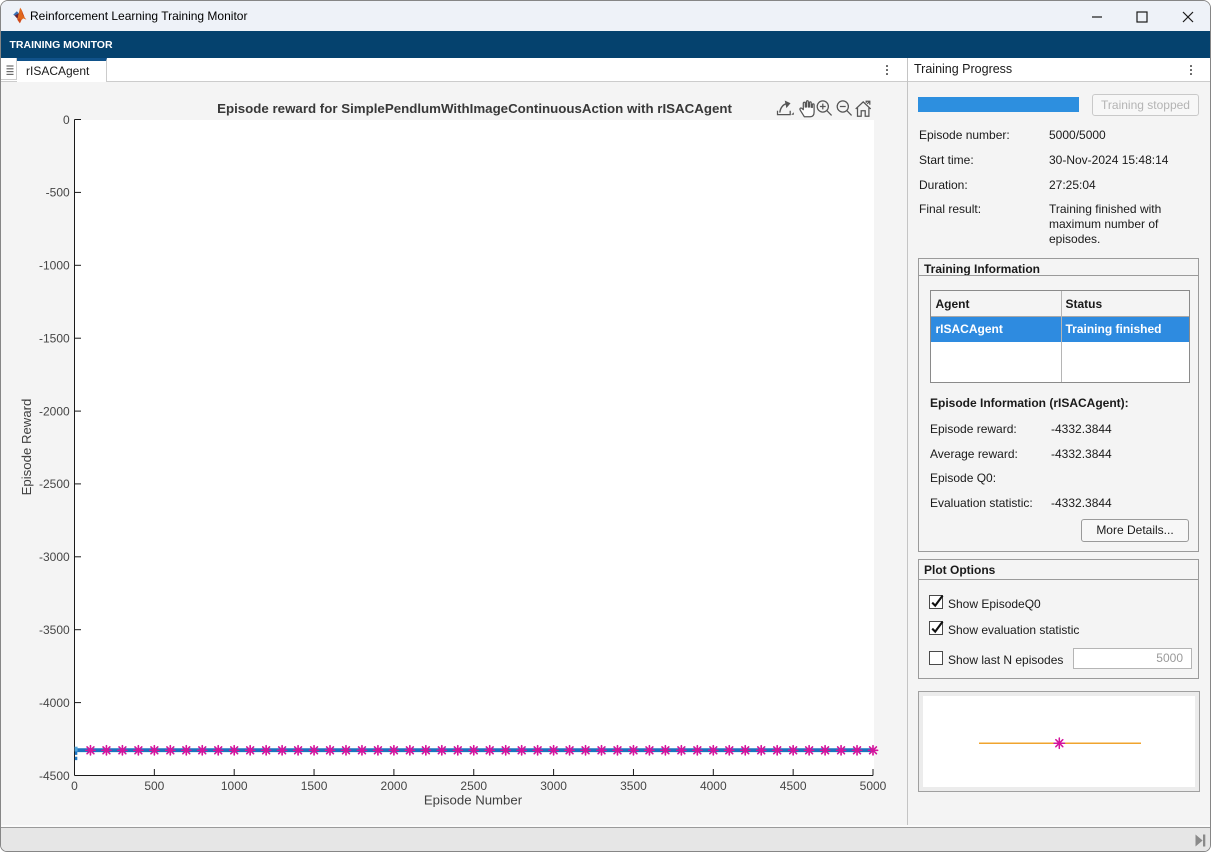 This screenshot has height=852, width=1211. I want to click on svg-text: -4500, so click(54, 776).